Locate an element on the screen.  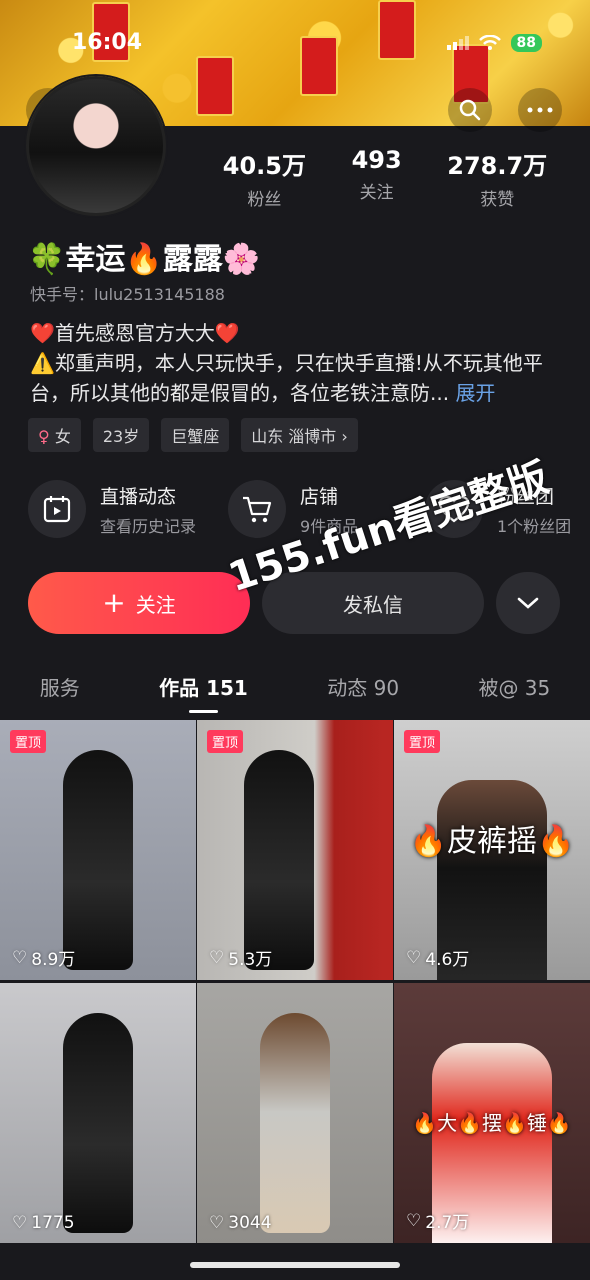
feature-title: 直播动态 is located at coordinates (138, 496).